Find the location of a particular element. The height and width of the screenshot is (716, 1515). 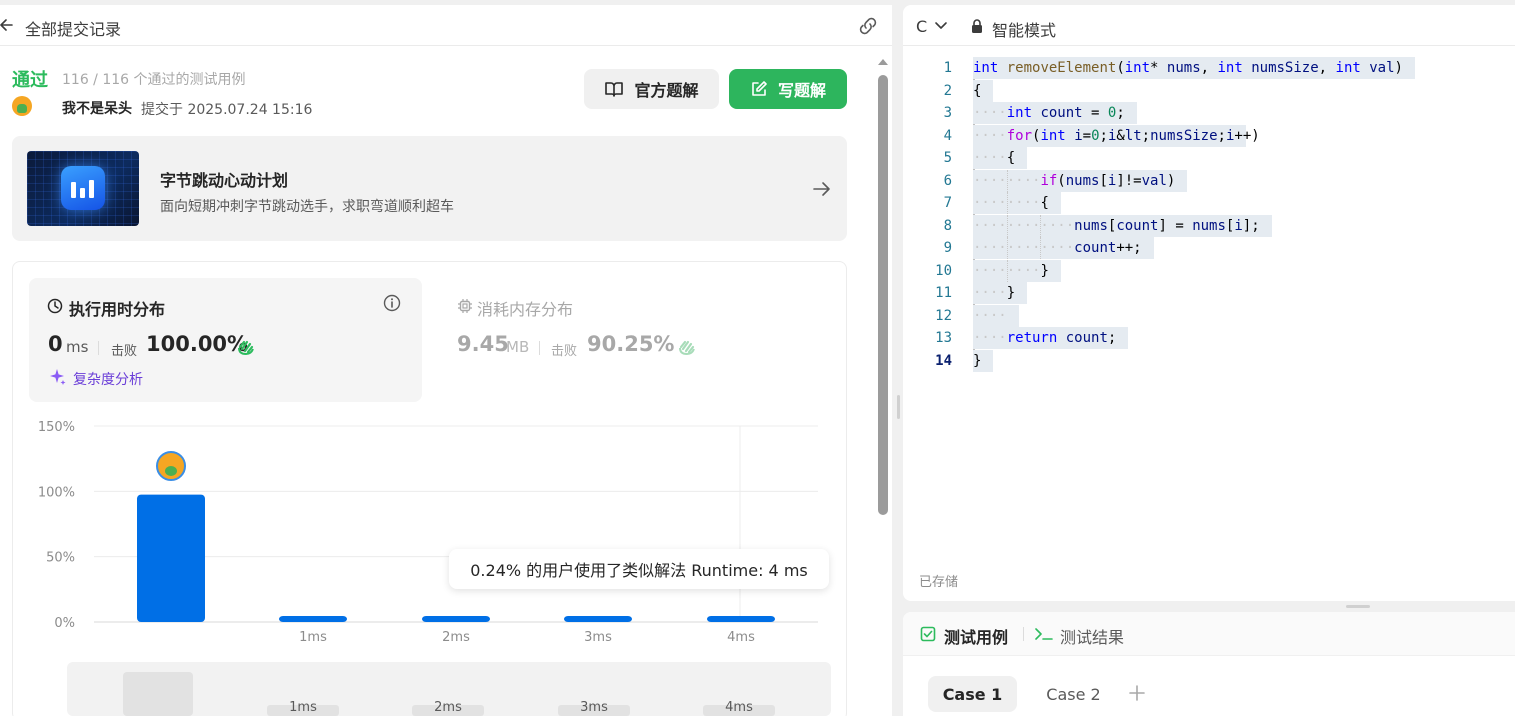

code-text: ····int count = 0; is located at coordinates (1049, 113).